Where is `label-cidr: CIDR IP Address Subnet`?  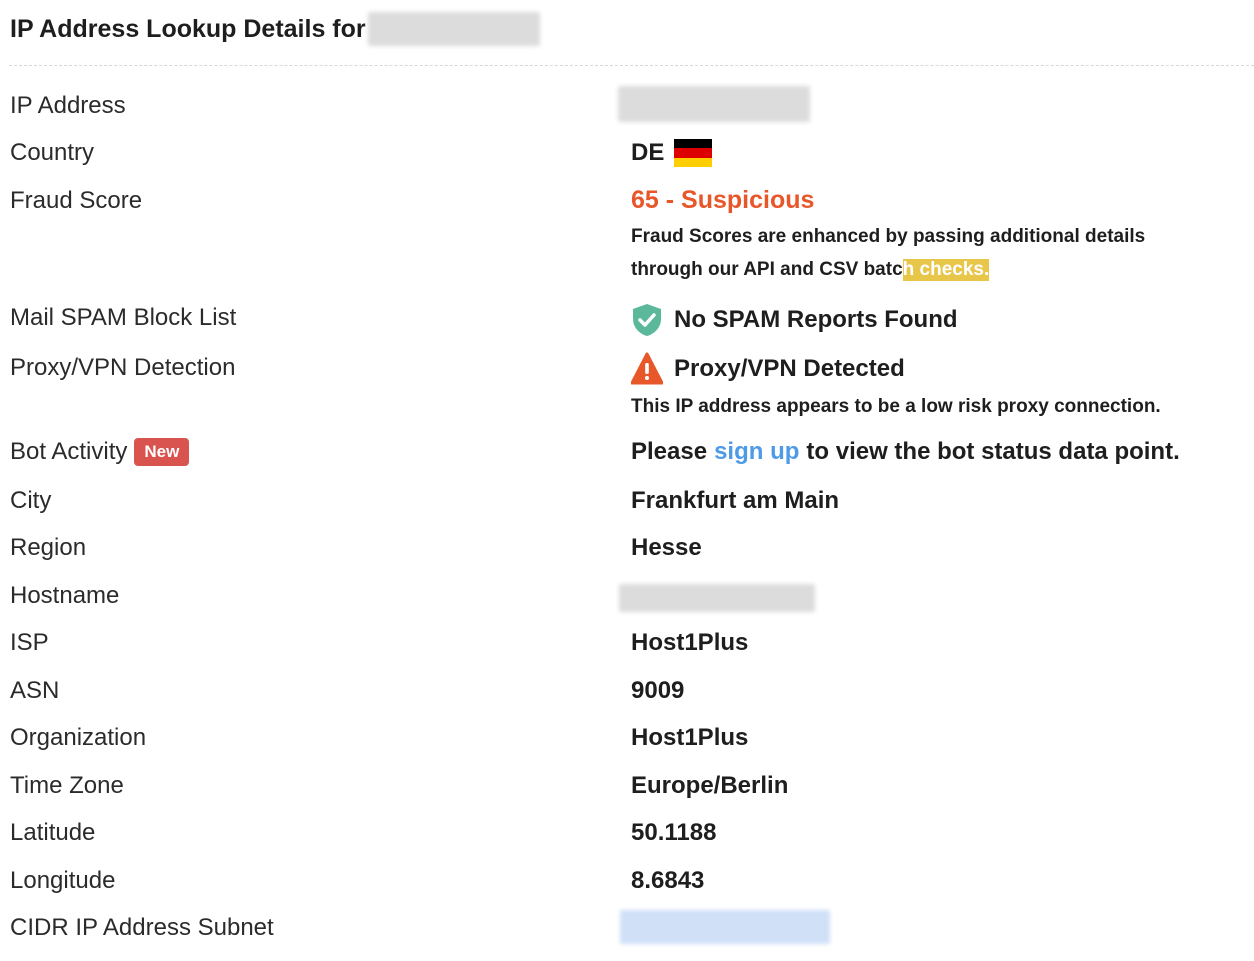
label-cidr: CIDR IP Address Subnet is located at coordinates (142, 927).